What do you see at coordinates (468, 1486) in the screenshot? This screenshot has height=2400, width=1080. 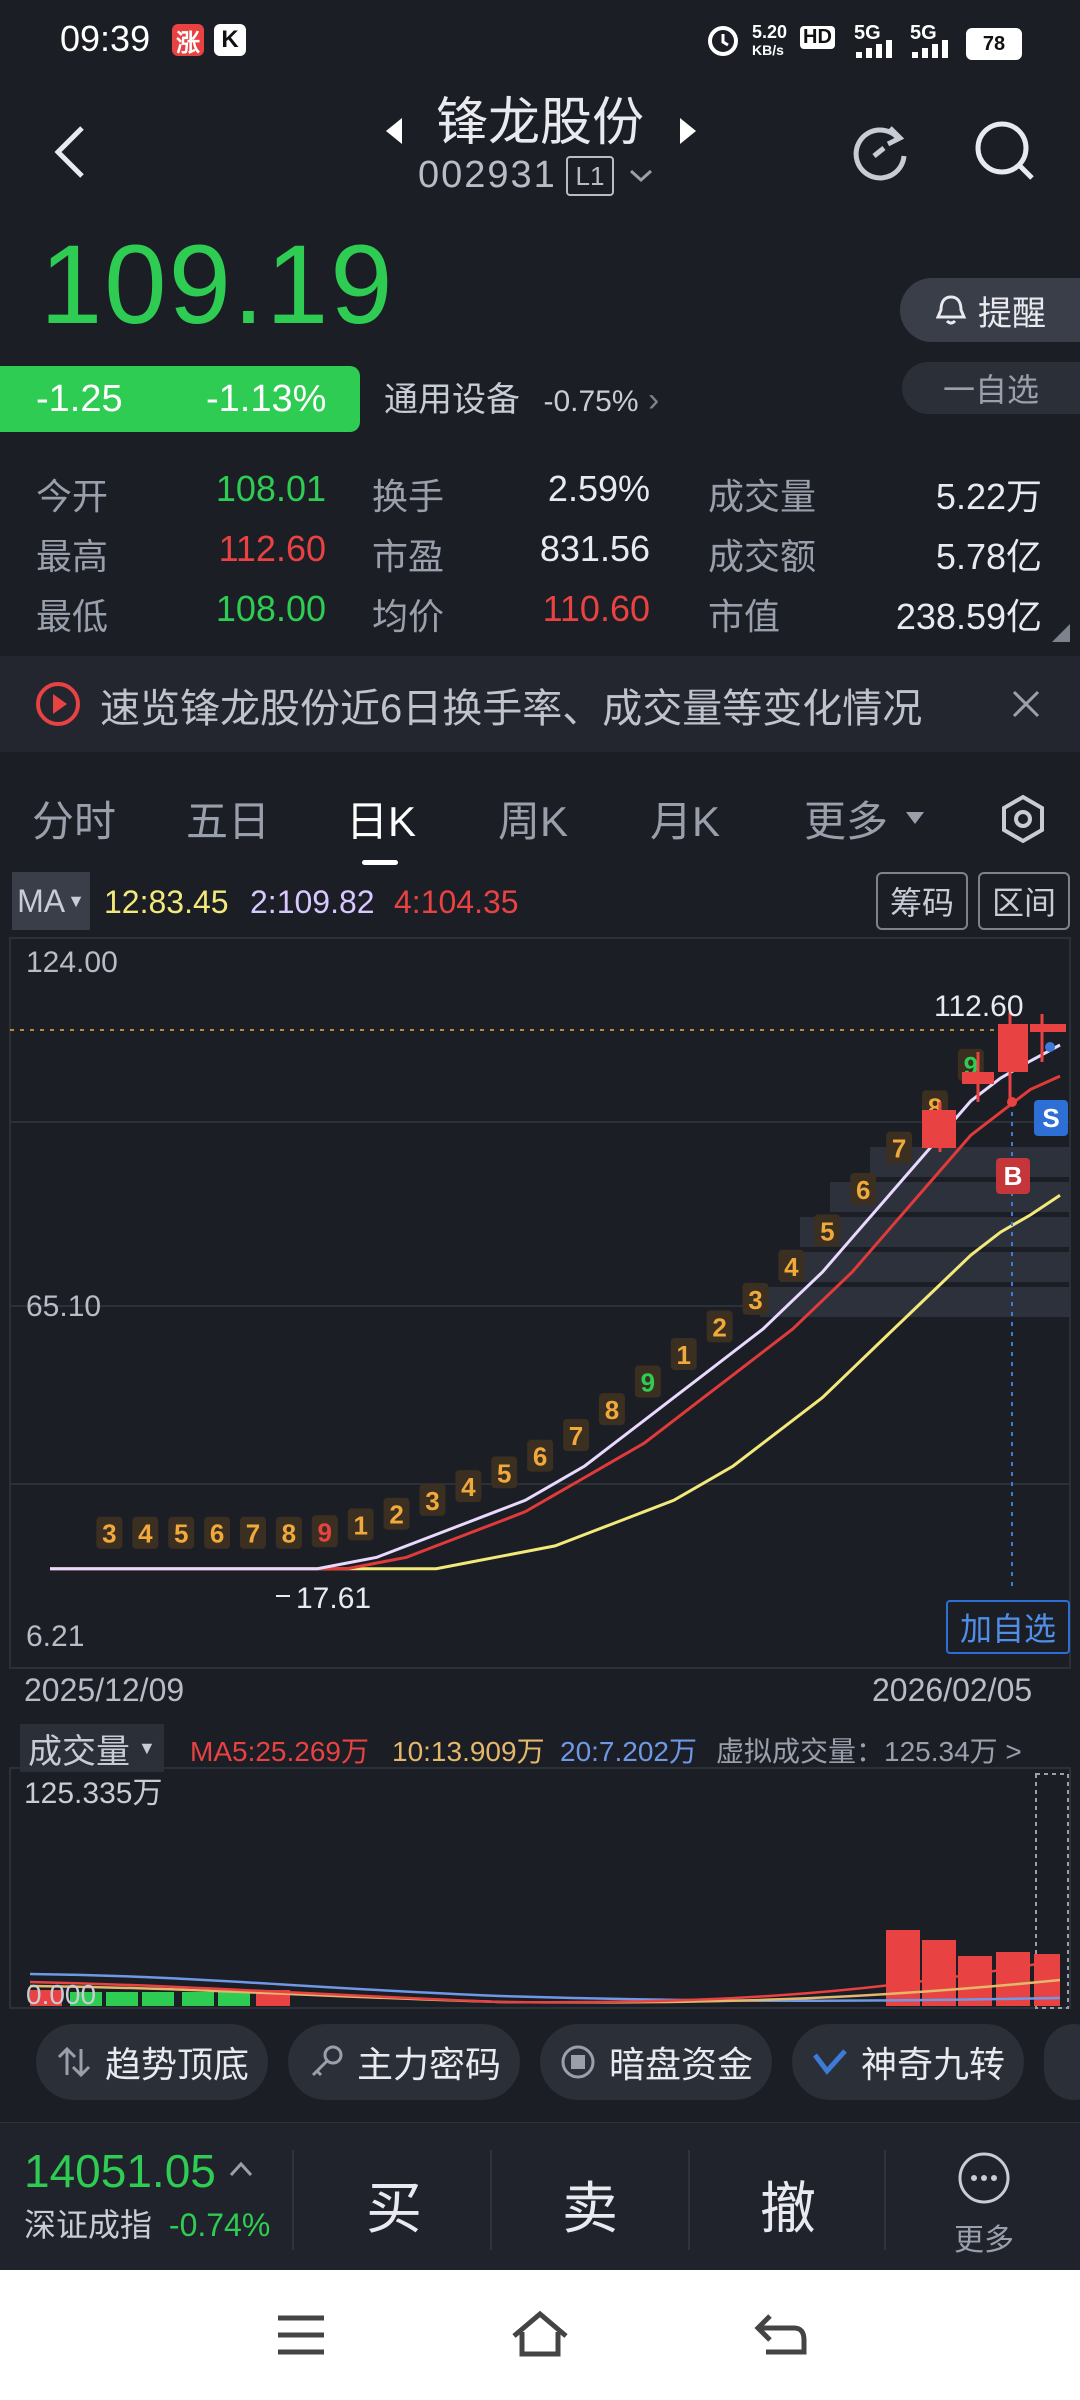 I see `nine-turn-marker: 4` at bounding box center [468, 1486].